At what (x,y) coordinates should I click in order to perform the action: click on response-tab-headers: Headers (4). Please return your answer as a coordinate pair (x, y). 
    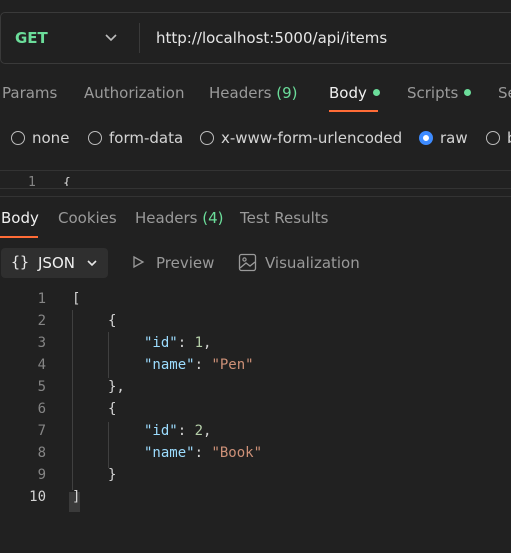
    Looking at the image, I should click on (179, 218).